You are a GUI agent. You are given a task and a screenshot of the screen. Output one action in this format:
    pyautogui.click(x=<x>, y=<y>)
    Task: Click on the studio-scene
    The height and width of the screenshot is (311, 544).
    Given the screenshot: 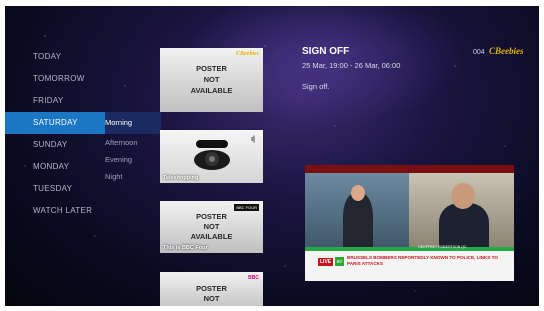 What is the action you would take?
    pyautogui.click(x=357, y=212)
    